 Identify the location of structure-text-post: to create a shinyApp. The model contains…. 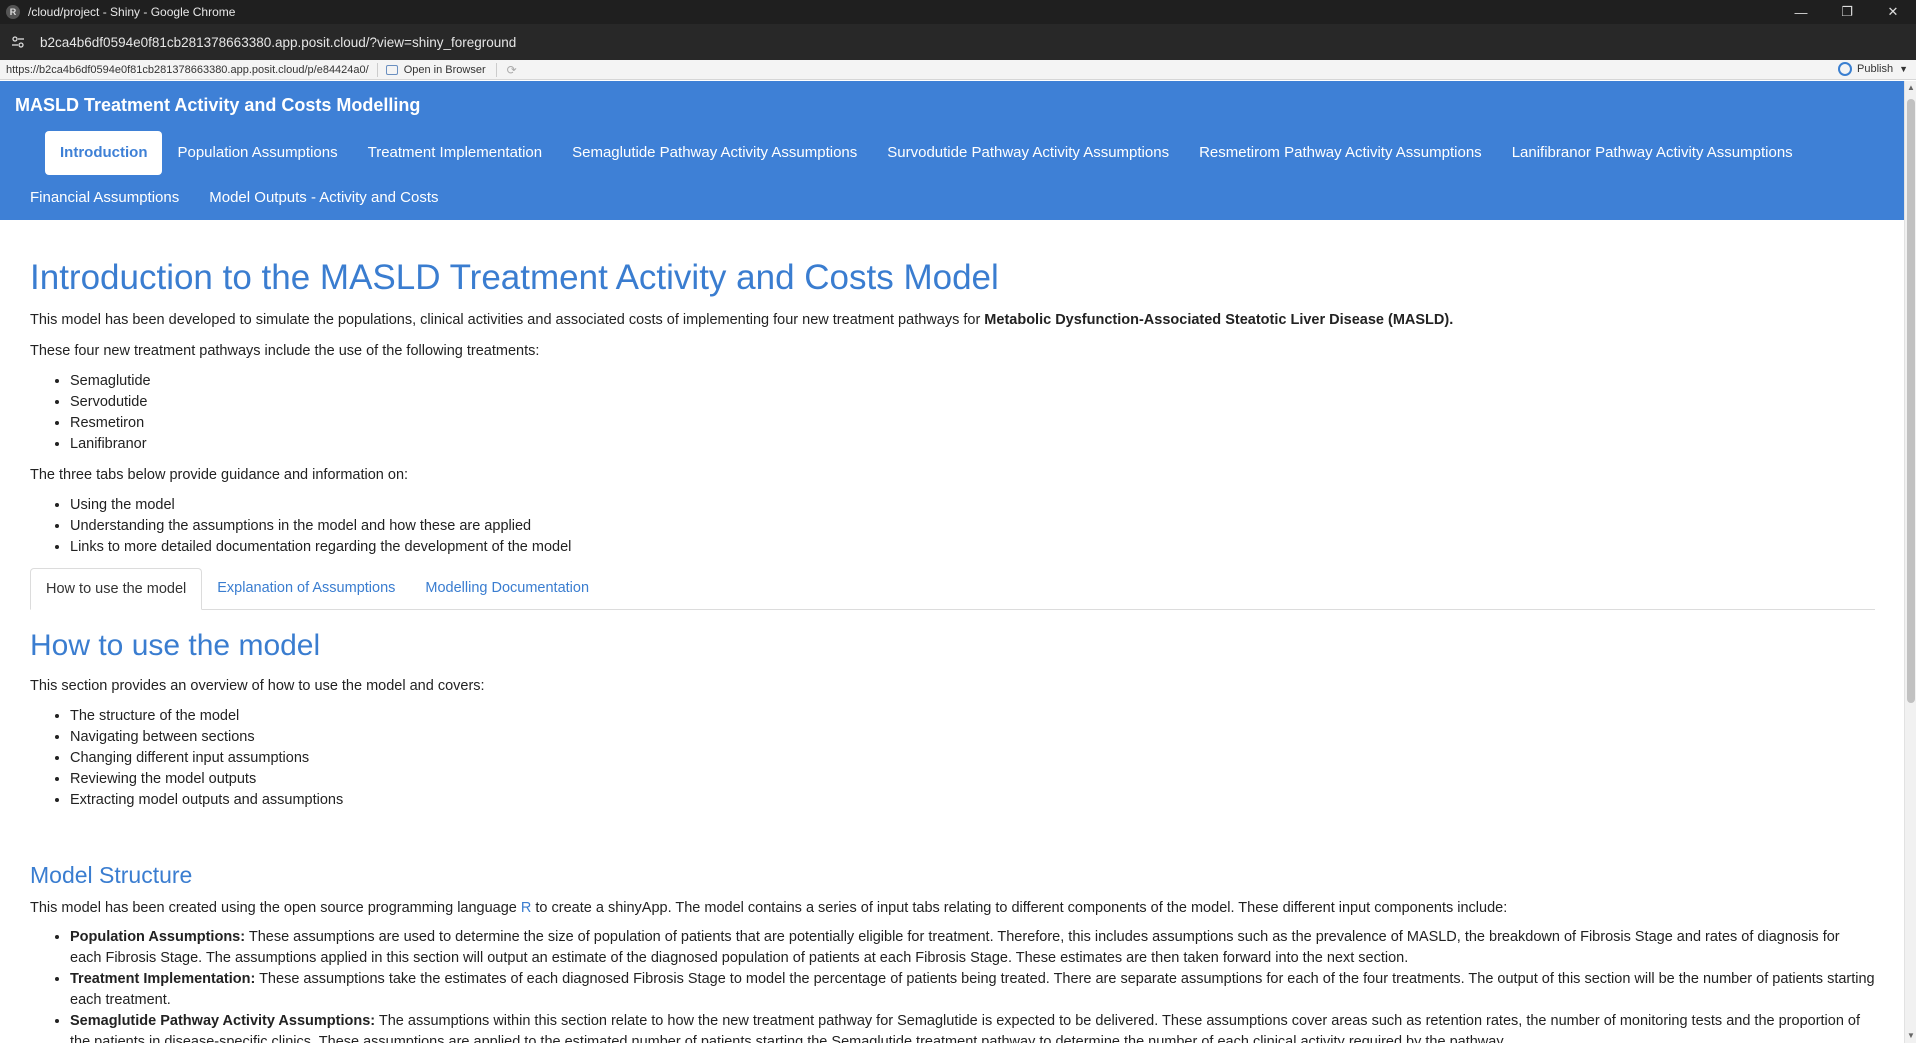
(1019, 908).